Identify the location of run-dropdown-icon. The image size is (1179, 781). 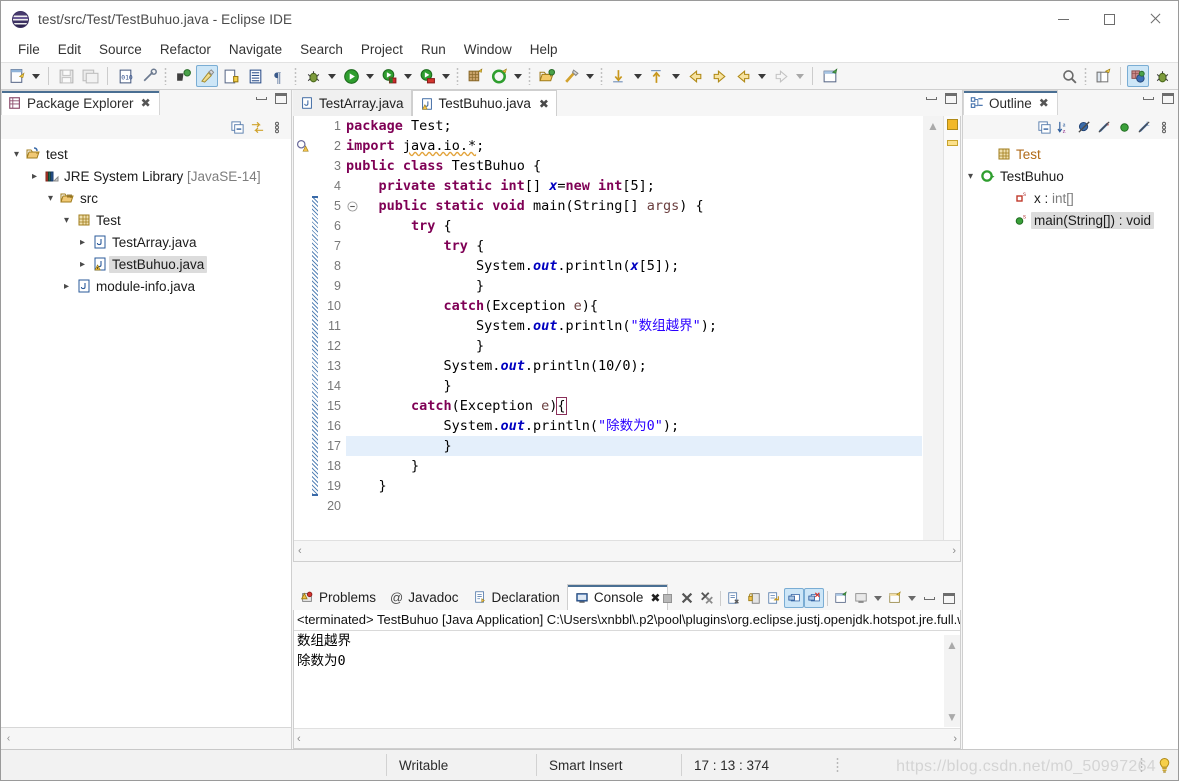
(370, 76).